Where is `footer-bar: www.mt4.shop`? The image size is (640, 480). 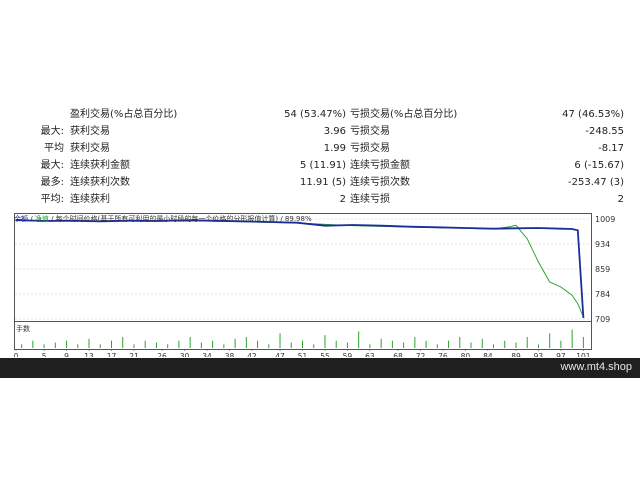
footer-bar: www.mt4.shop is located at coordinates (320, 368).